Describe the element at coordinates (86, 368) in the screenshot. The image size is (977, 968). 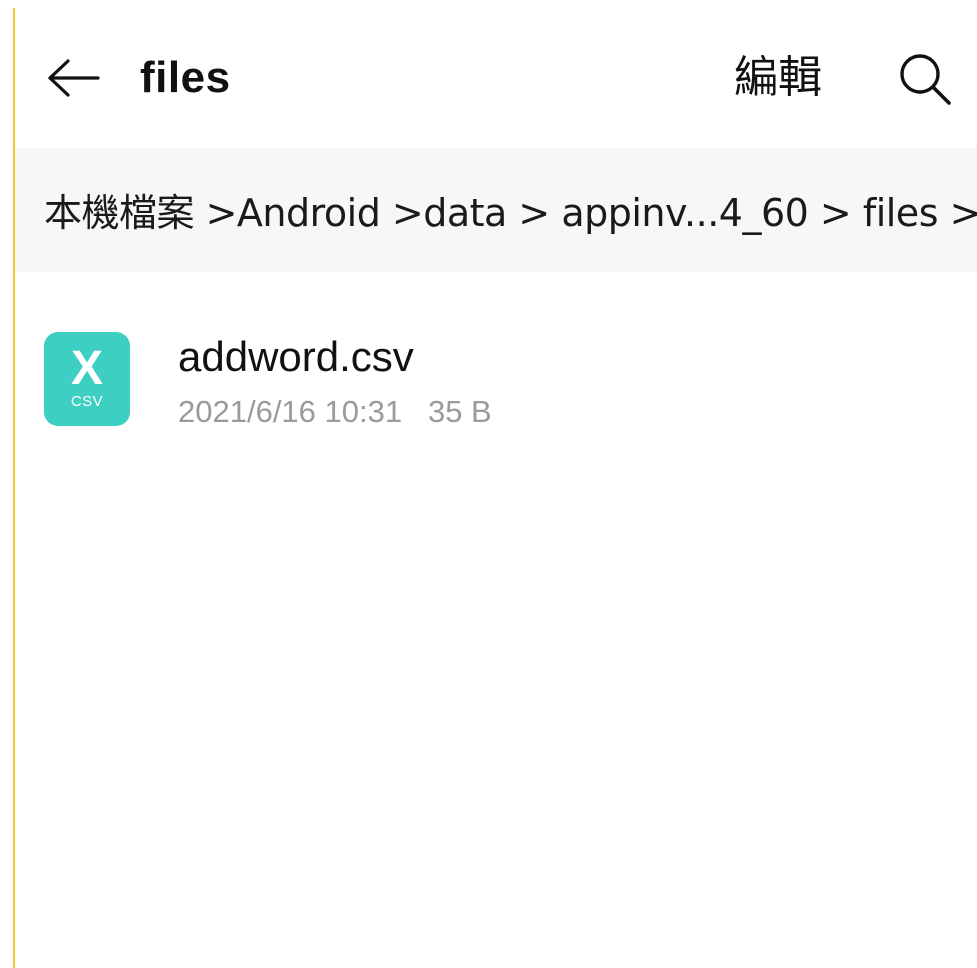
I see `file-icon-glyph: X` at that location.